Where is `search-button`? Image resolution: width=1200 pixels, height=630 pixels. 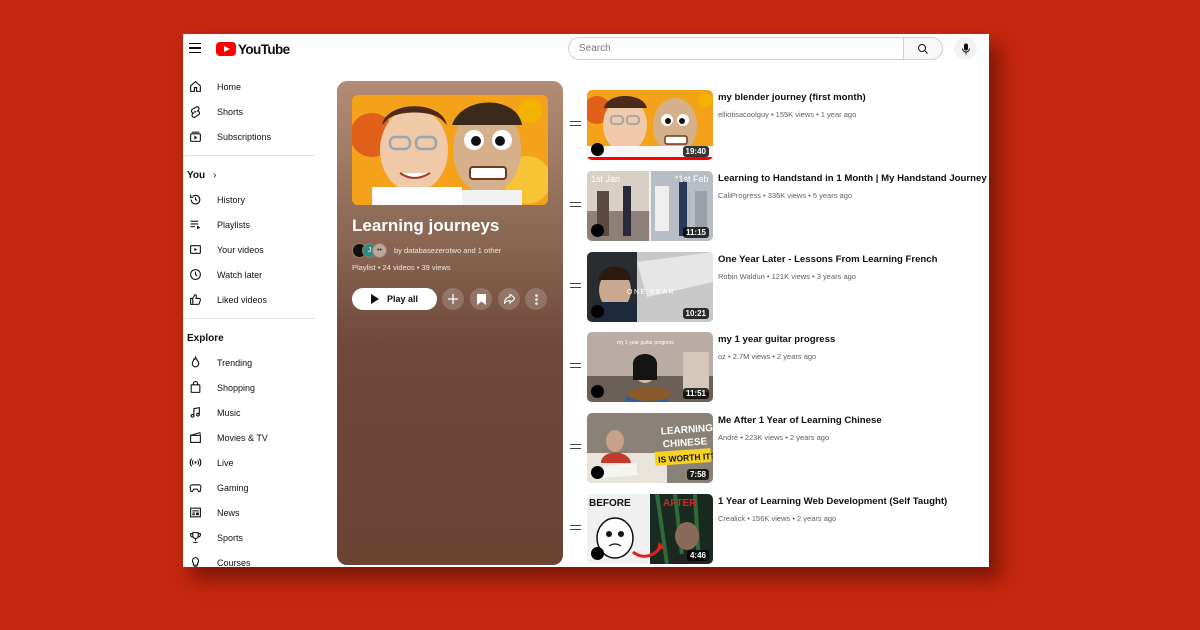 search-button is located at coordinates (923, 48).